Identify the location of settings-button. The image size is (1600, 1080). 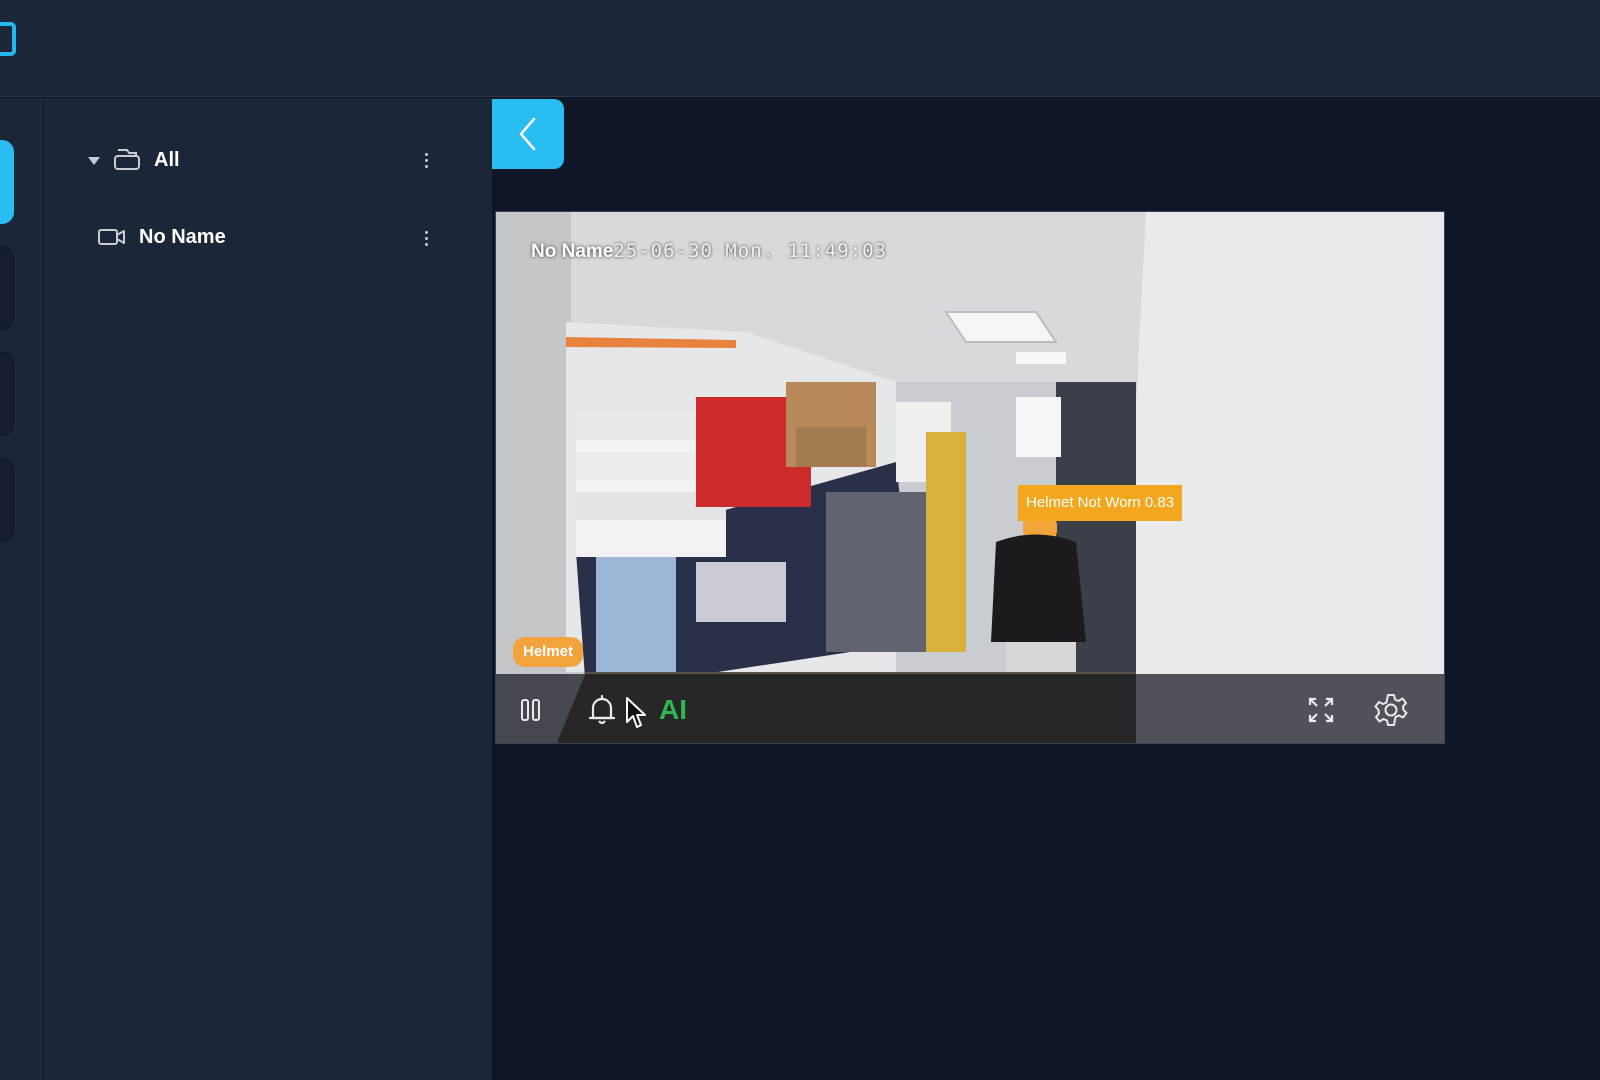
(1391, 710).